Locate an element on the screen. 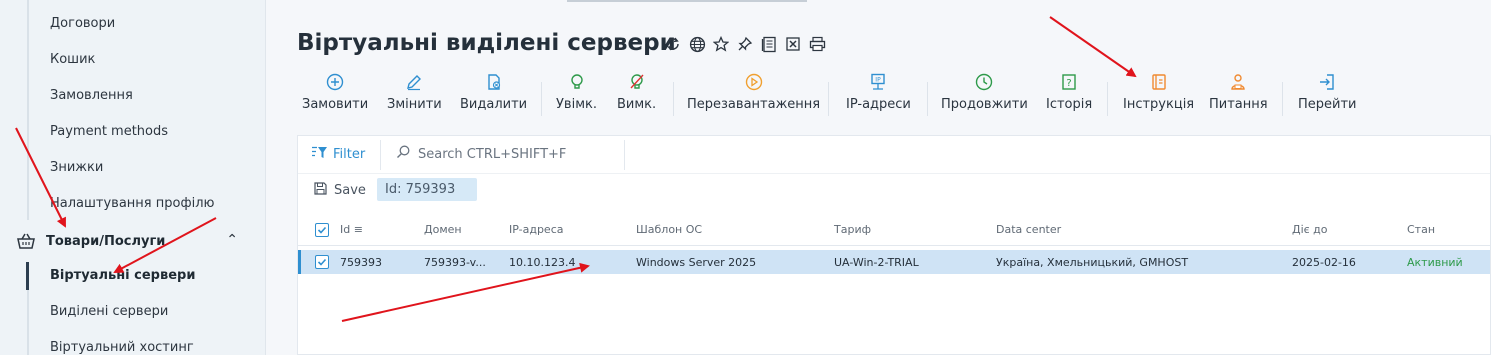 The width and height of the screenshot is (1491, 355). search-input: Search CTRL+SHIFT+F is located at coordinates (481, 154).